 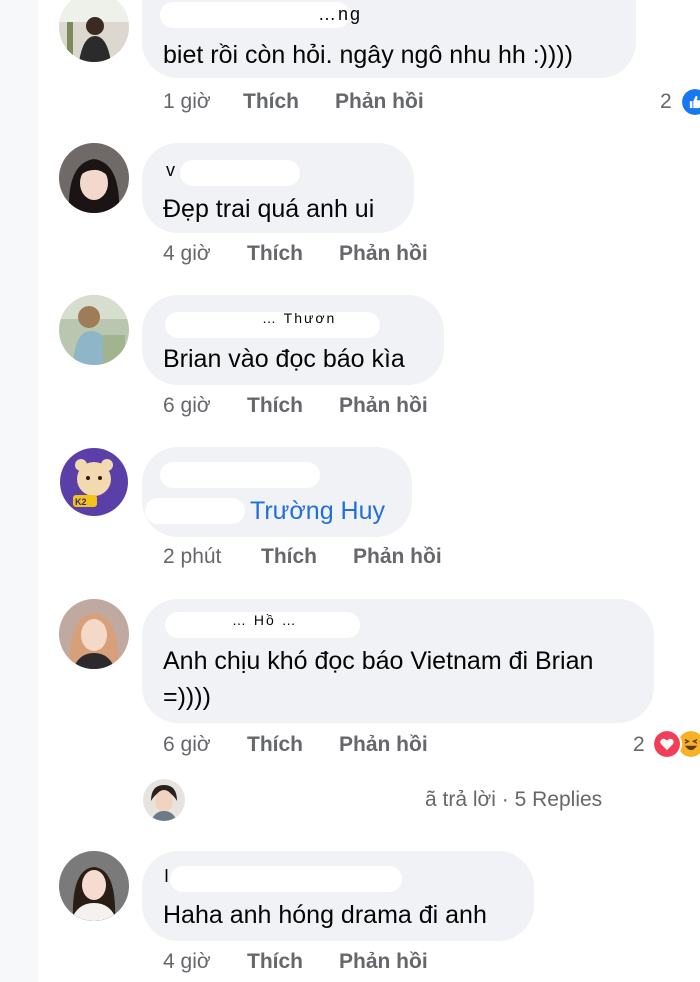 What do you see at coordinates (187, 102) in the screenshot?
I see `comment-time: 1 giờ` at bounding box center [187, 102].